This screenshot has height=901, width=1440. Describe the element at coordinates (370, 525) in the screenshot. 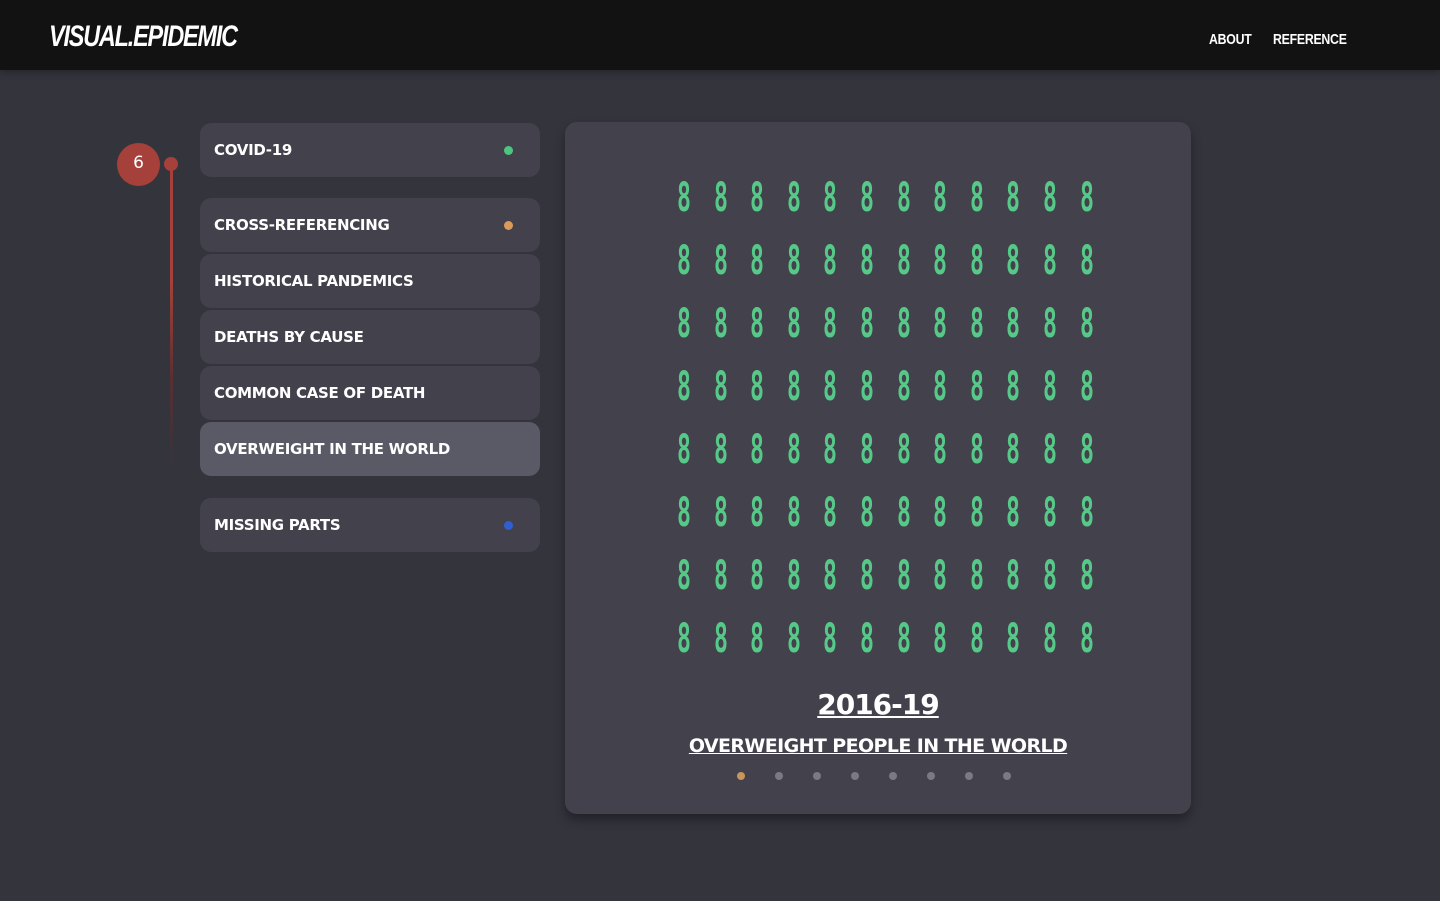

I see `menu-item-missing-parts: MISSING PARTS` at that location.